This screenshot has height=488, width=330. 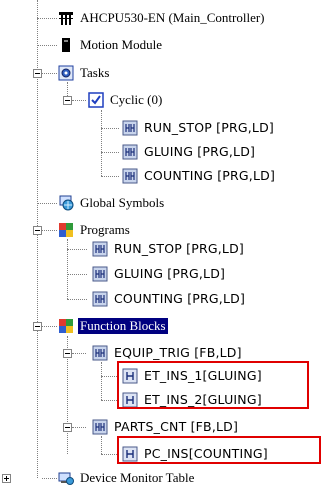 I want to click on tree-item-global-symbols: Global Symbols, so click(x=112, y=203).